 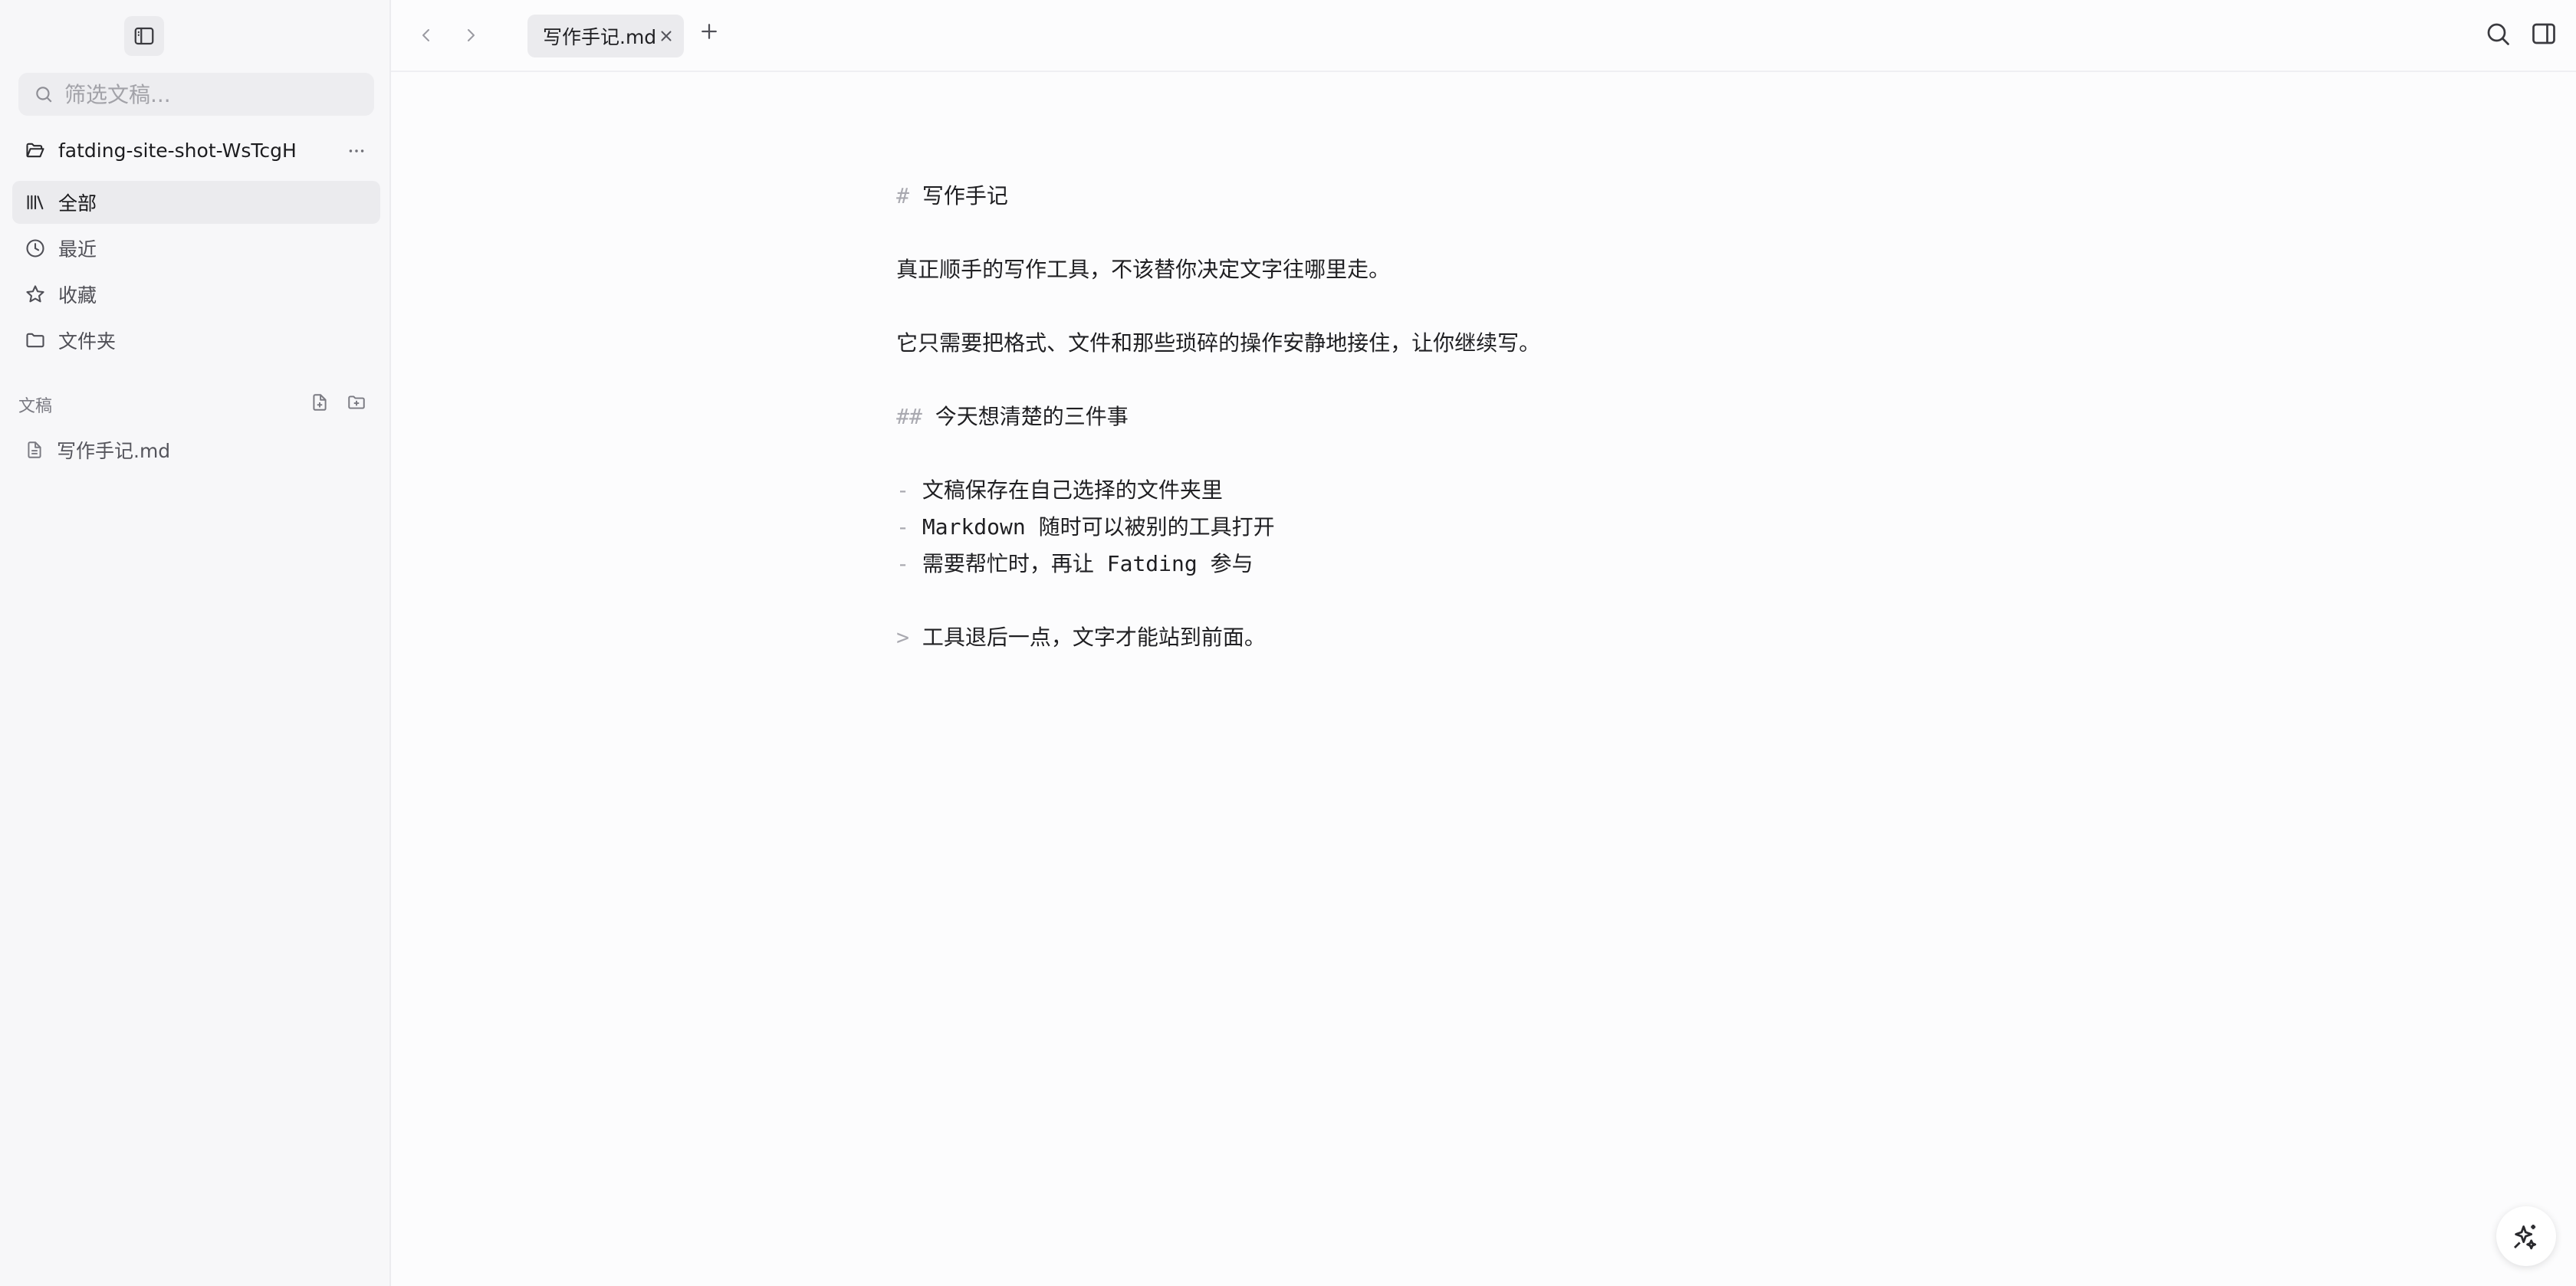 What do you see at coordinates (77, 249) in the screenshot?
I see `sidebar-item-label: 最近` at bounding box center [77, 249].